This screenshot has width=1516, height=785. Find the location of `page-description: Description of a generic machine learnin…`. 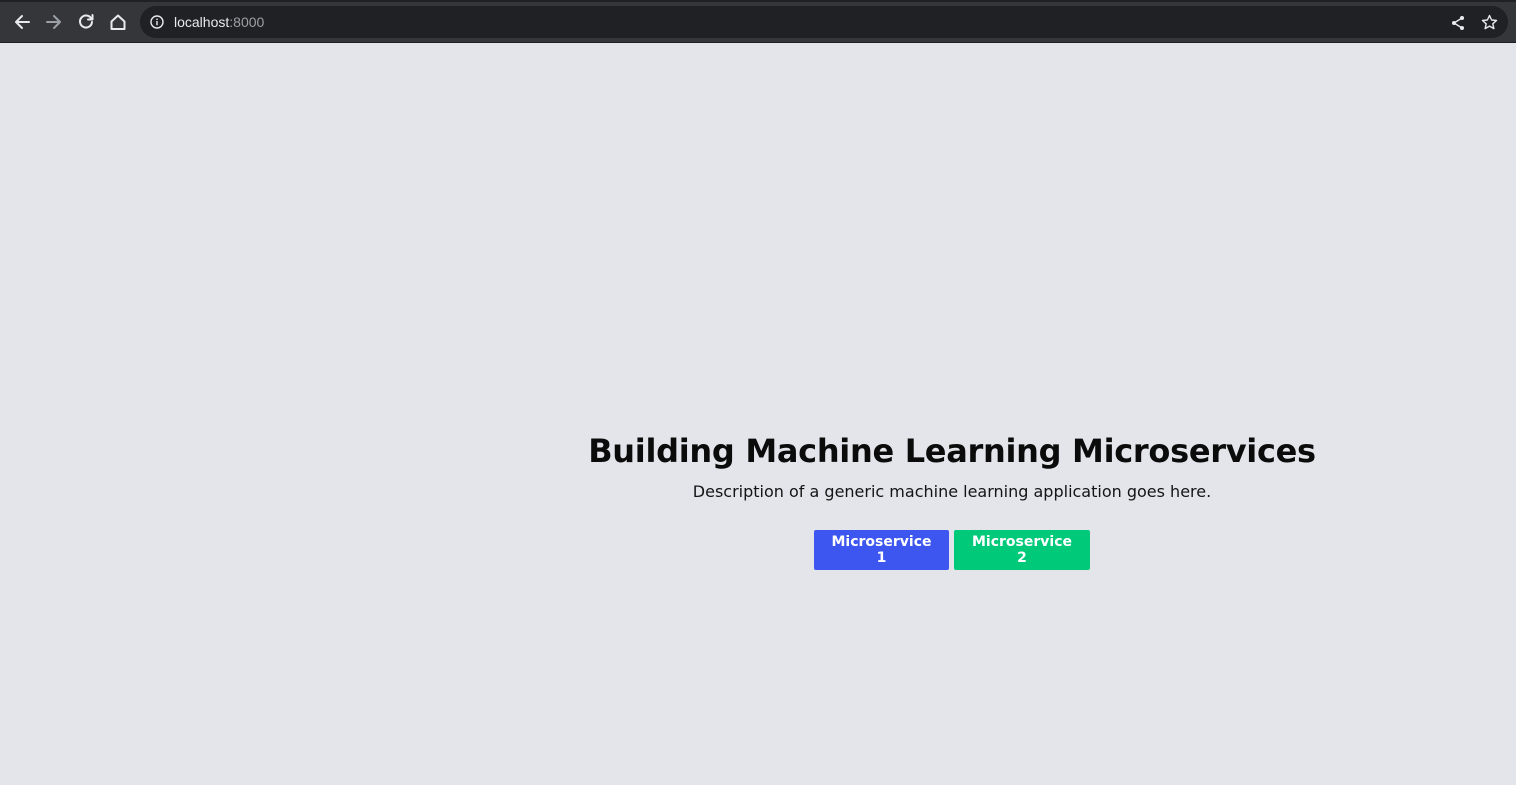

page-description: Description of a generic machine learnin… is located at coordinates (952, 491).